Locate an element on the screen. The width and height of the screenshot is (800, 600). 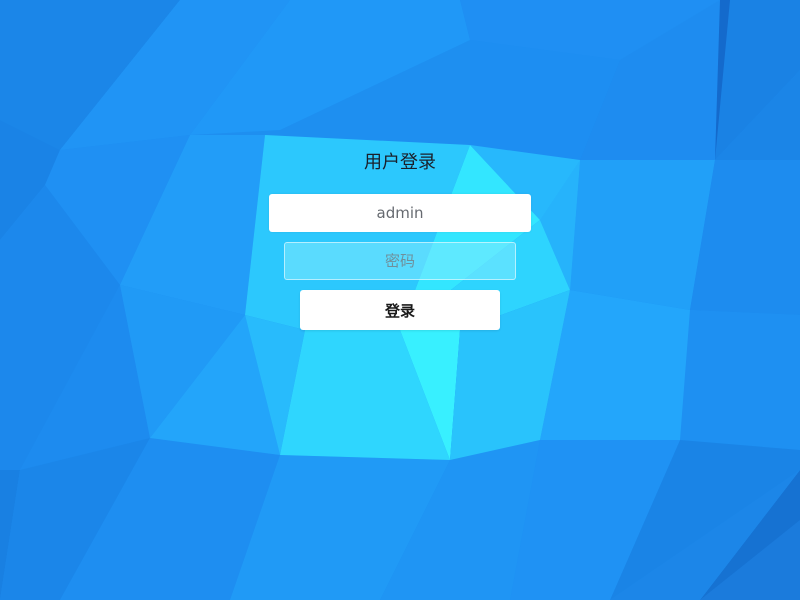
login-button: 登录 is located at coordinates (400, 310).